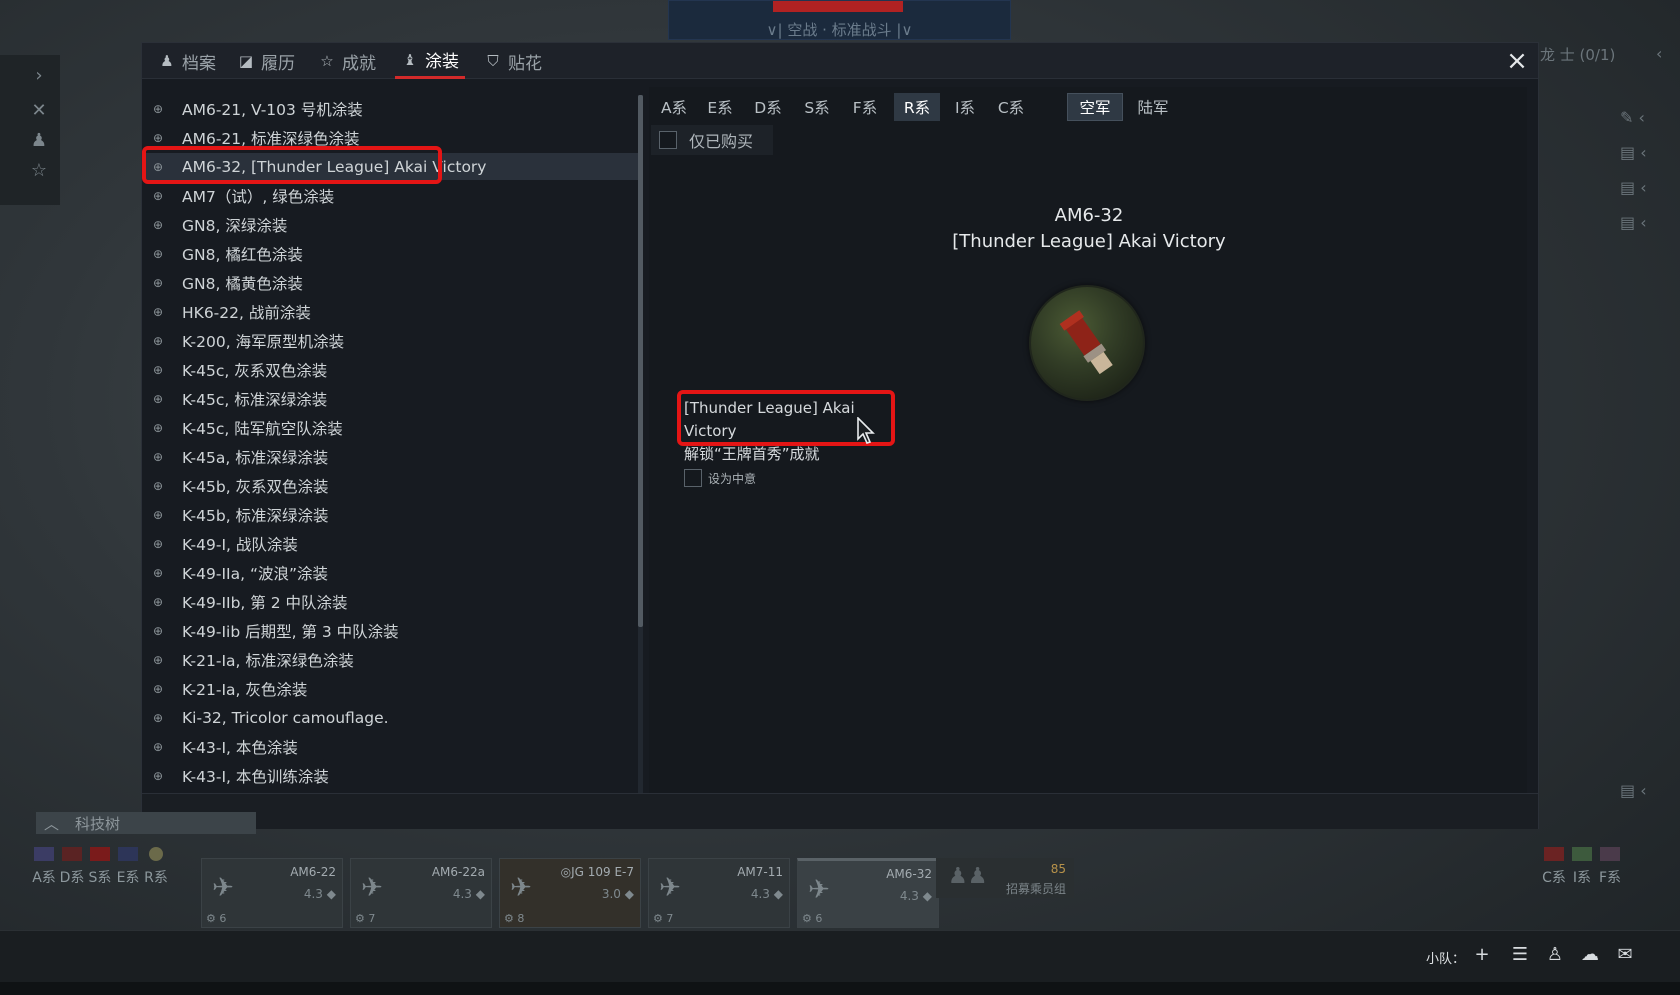  Describe the element at coordinates (1610, 885) in the screenshot. I see `nation-france: F系` at that location.